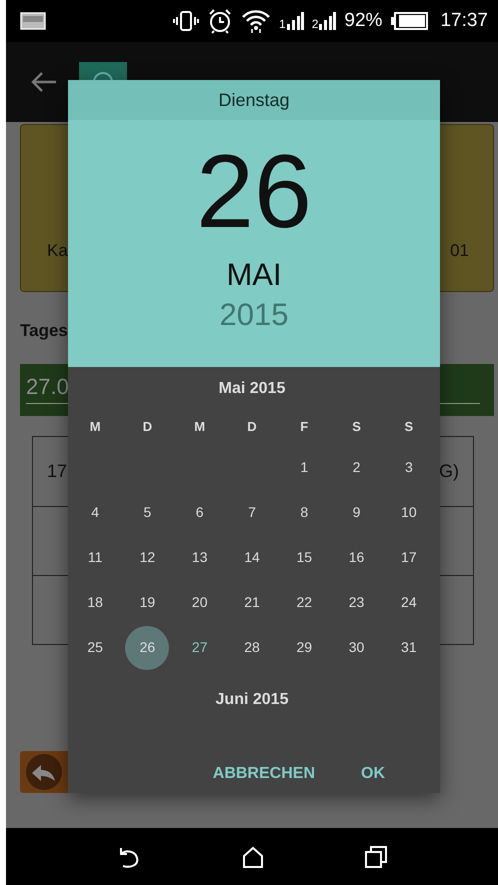 Image resolution: width=498 pixels, height=885 pixels. I want to click on card-text: Ka, so click(57, 251).